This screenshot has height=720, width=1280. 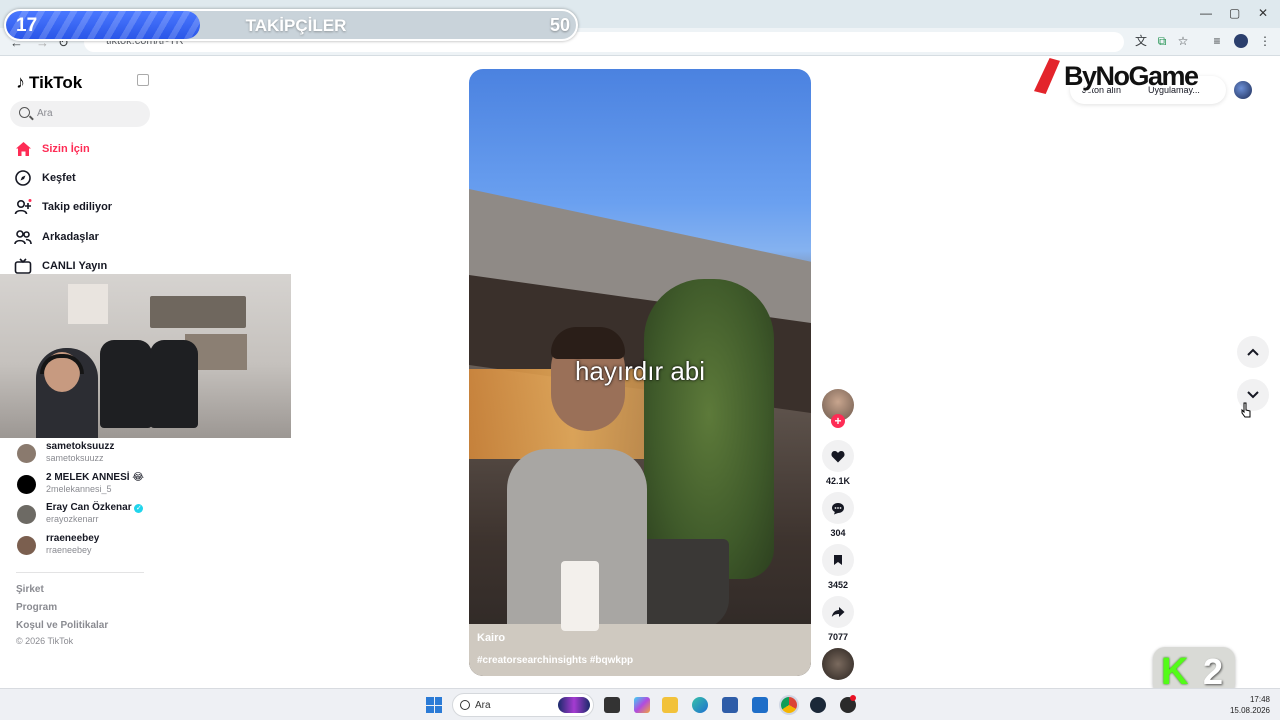 I want to click on account-handle: 2melekannesi_5, so click(x=79, y=489).